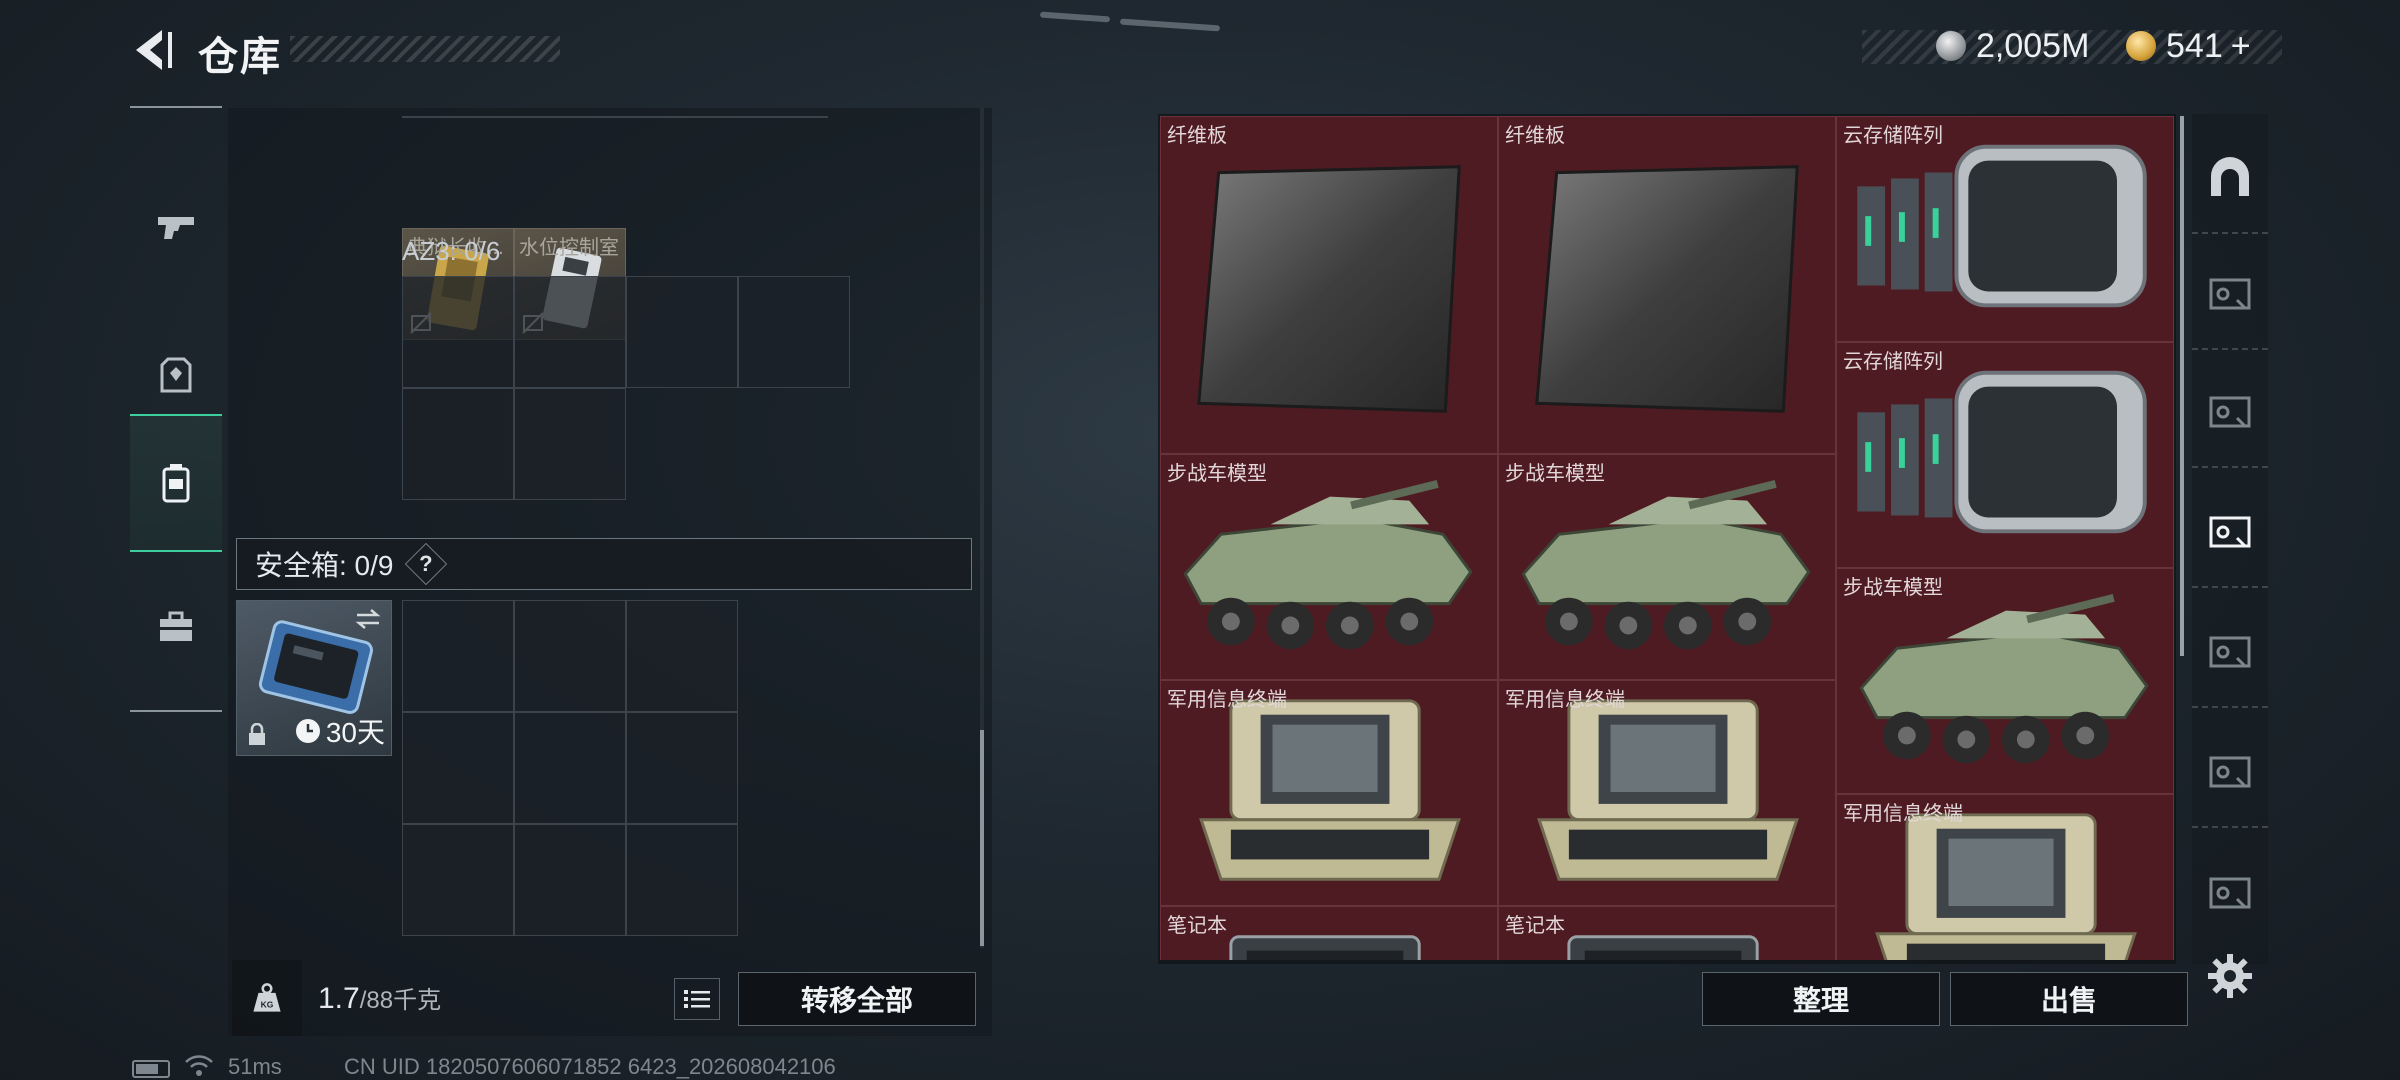 The width and height of the screenshot is (2400, 1080). I want to click on backpack-icon, so click(176, 483).